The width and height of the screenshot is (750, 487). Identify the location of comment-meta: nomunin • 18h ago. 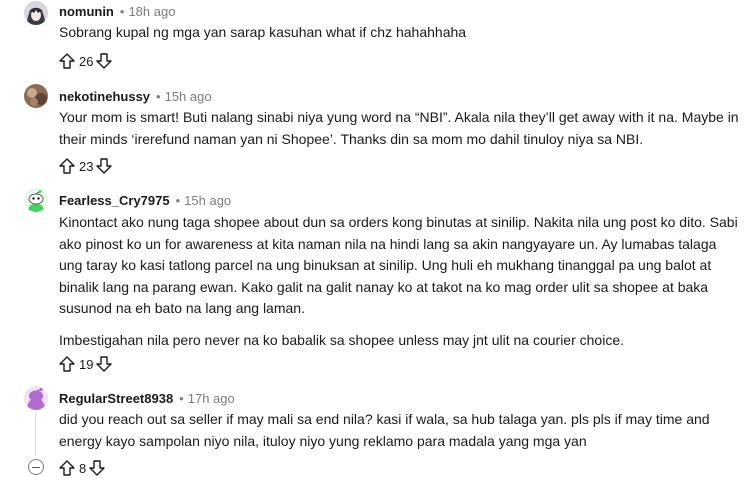
(117, 12).